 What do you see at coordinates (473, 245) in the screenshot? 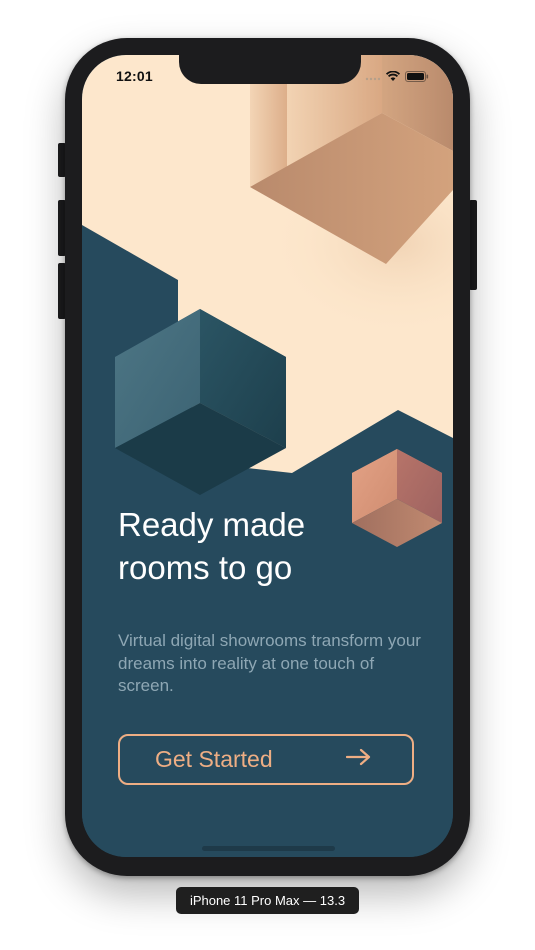
I see `power-button` at bounding box center [473, 245].